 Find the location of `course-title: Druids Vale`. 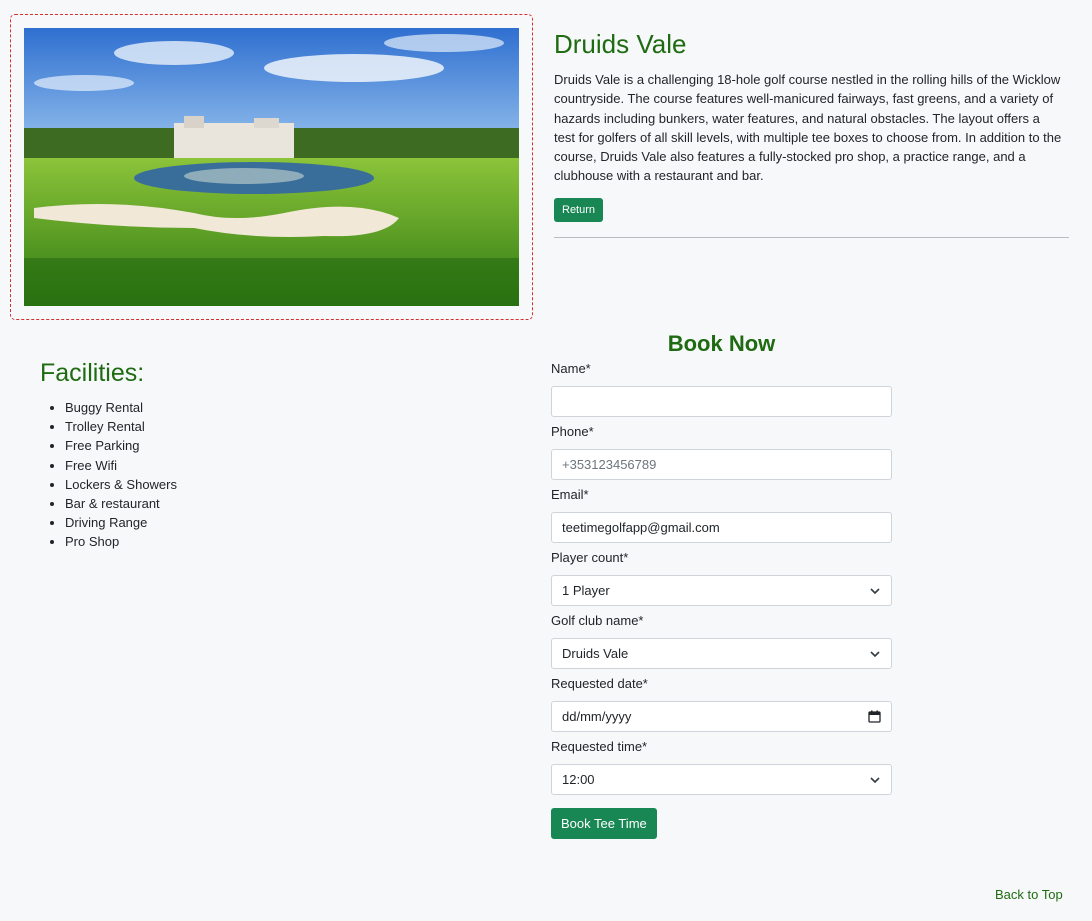

course-title: Druids Vale is located at coordinates (620, 44).